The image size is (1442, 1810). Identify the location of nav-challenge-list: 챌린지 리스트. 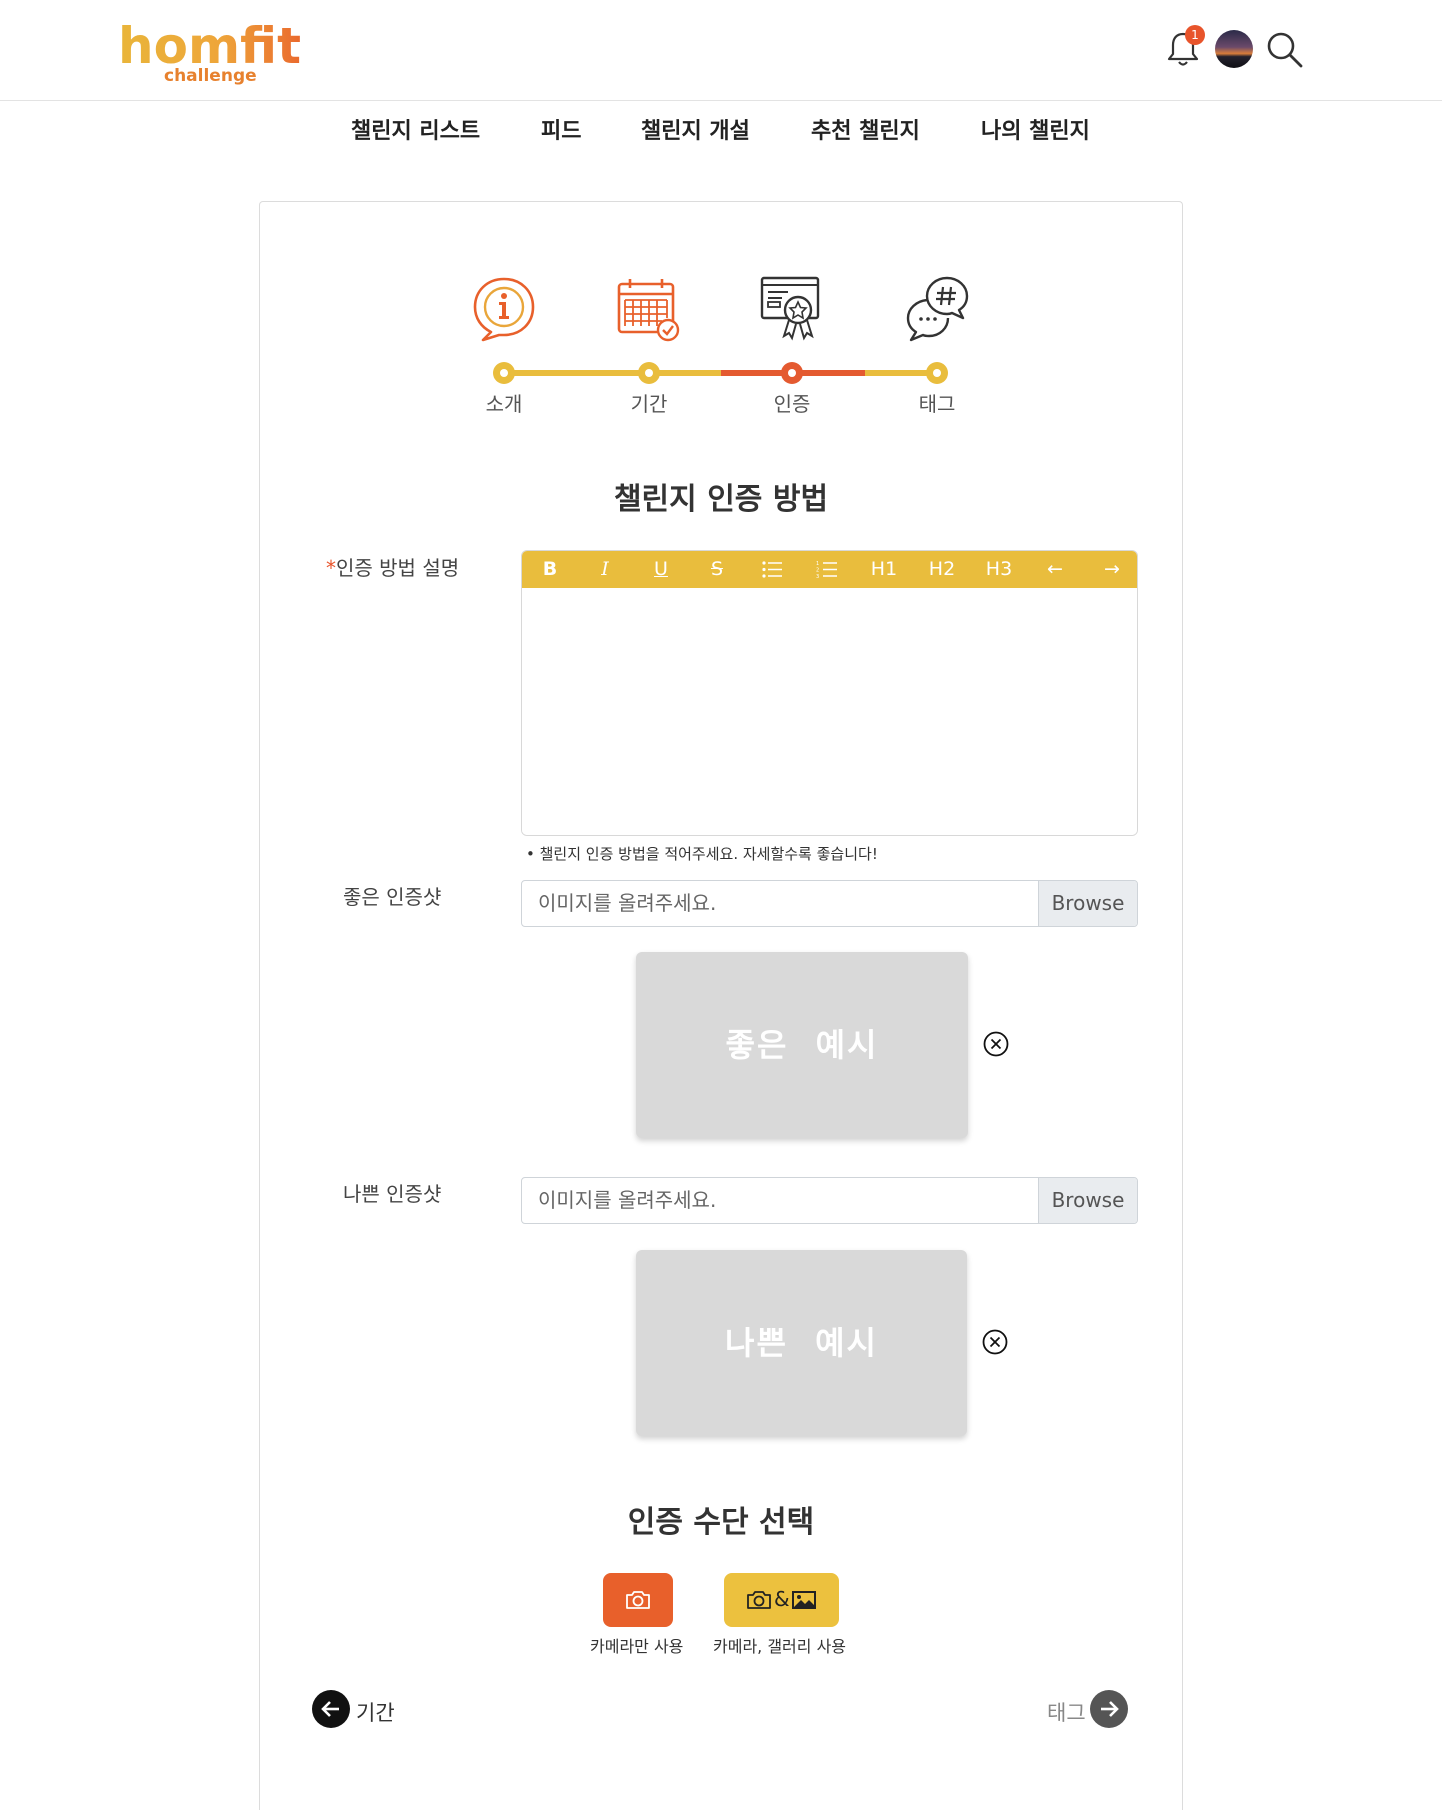
(415, 129).